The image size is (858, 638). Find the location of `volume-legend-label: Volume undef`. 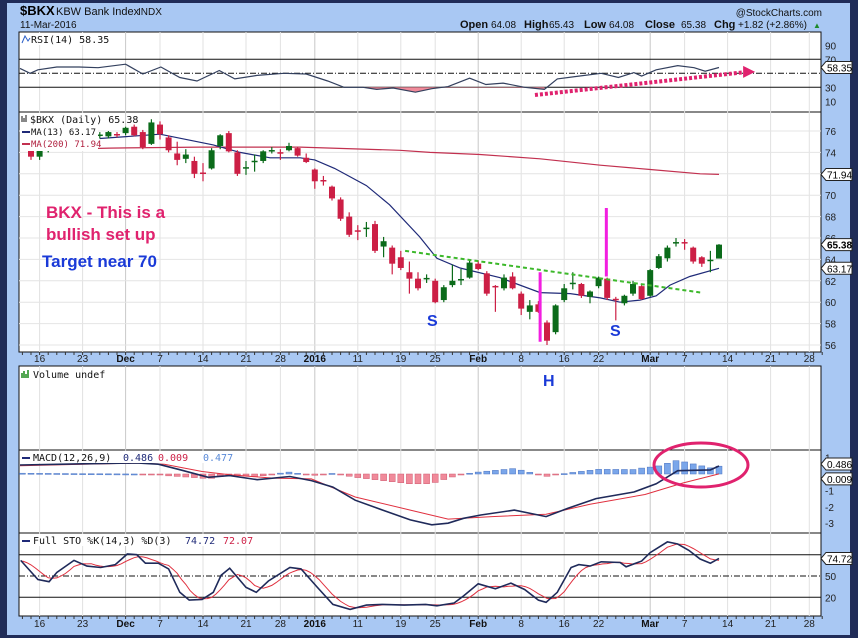

volume-legend-label: Volume undef is located at coordinates (69, 375).